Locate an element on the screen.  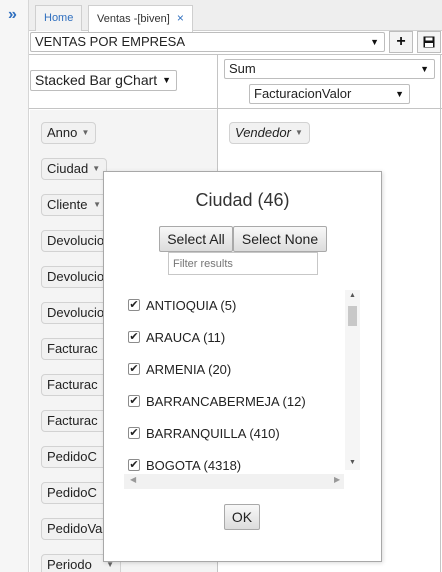
attribute-label: Periodo is located at coordinates (69, 564).